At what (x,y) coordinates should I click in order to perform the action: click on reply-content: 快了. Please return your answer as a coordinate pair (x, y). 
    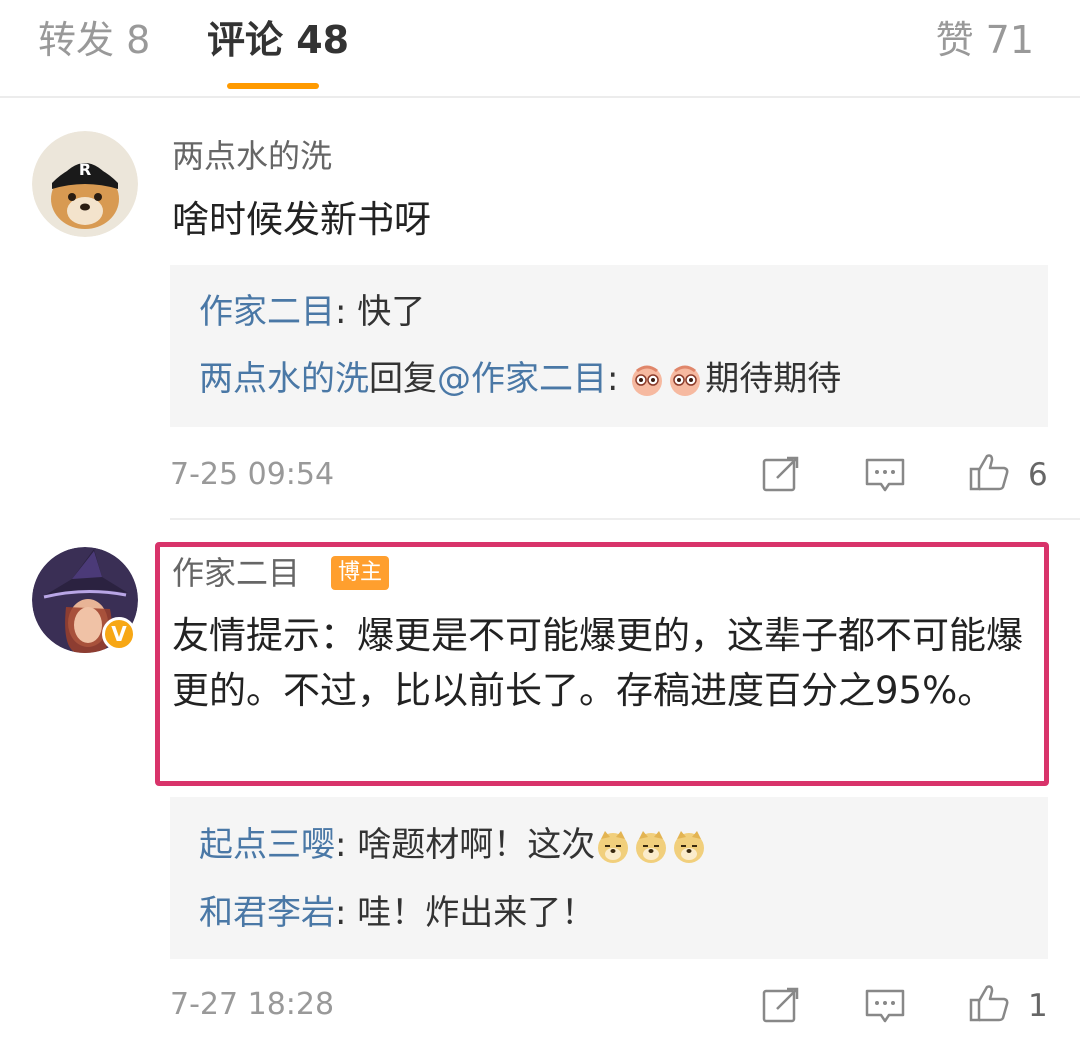
    Looking at the image, I should click on (391, 312).